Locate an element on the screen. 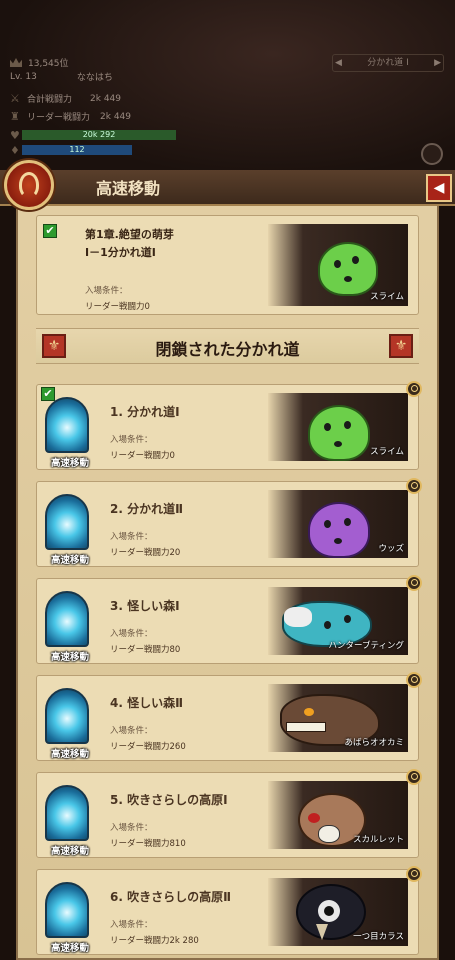  leader-icon: ♜ is located at coordinates (15, 116).